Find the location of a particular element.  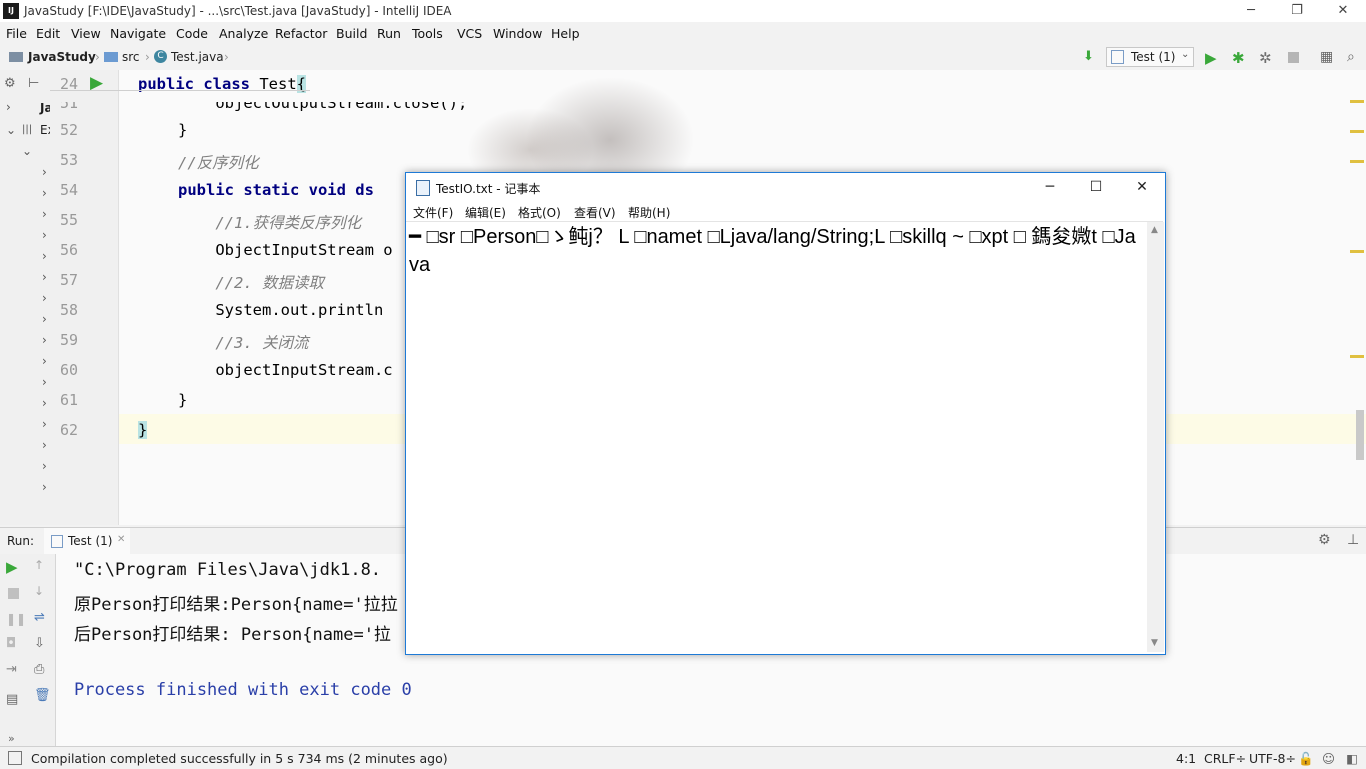

lock-icon: 🔓 is located at coordinates (1306, 759).